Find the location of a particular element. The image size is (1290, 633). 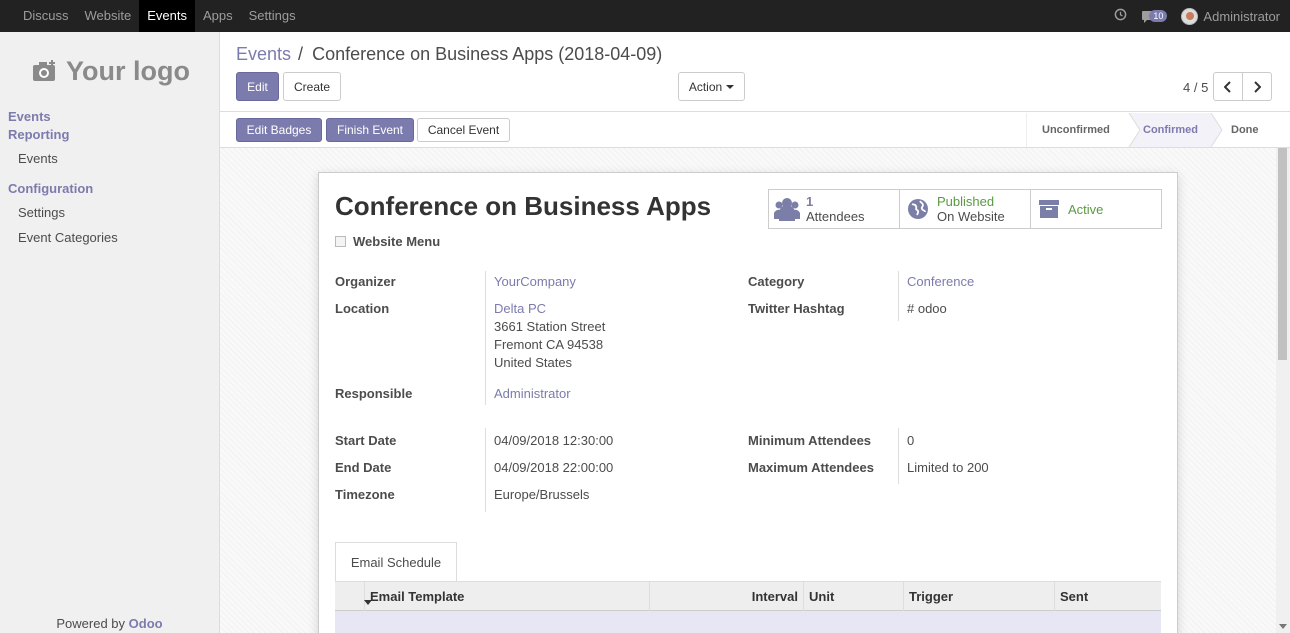

col-email-template-label: Email Template is located at coordinates (417, 596).